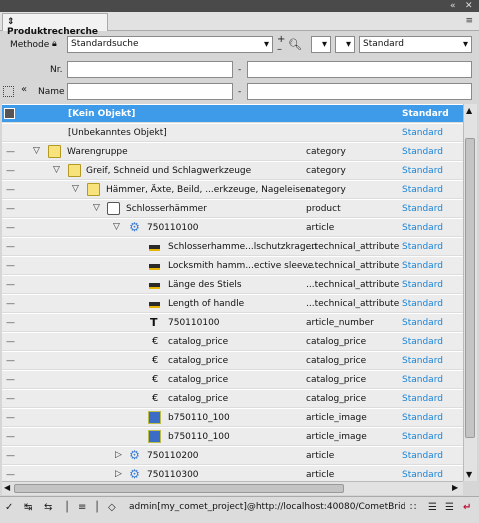 Image resolution: width=479 pixels, height=523 pixels. I want to click on list-item: [Unbekanntes Objekt] Standard, so click(232, 132).